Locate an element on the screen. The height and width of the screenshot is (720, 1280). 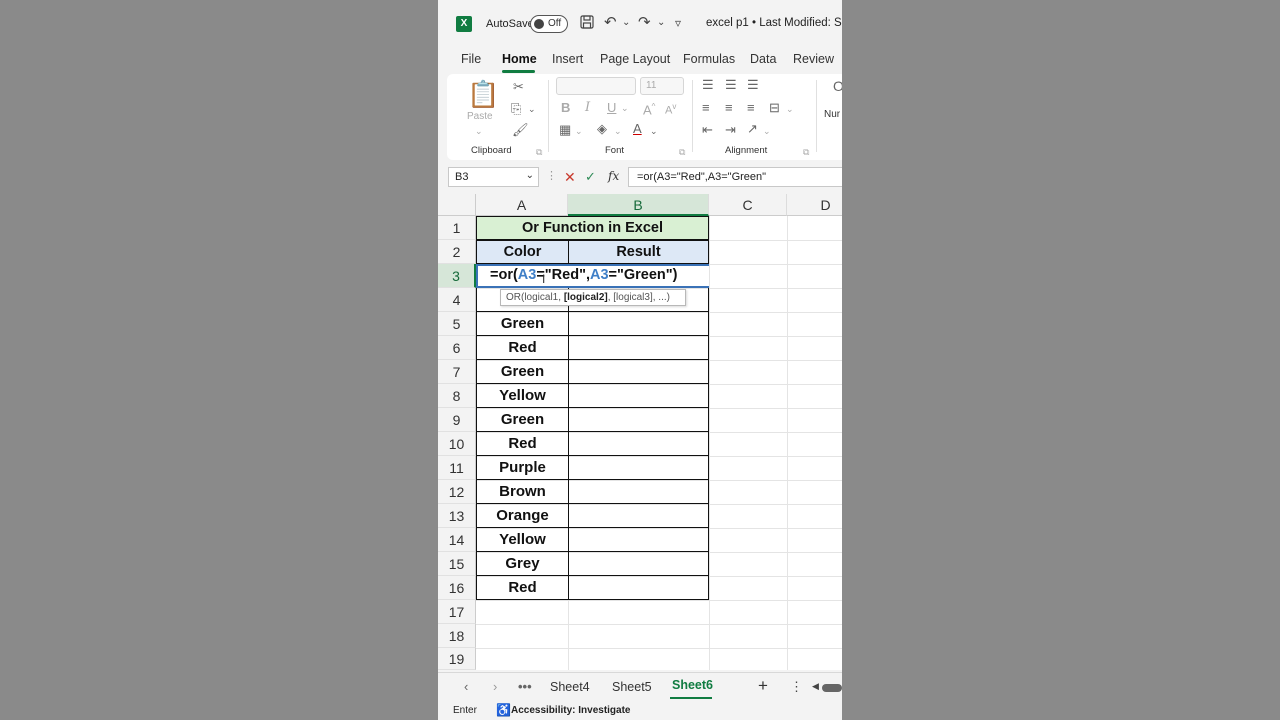
font-size-select: 11 is located at coordinates (662, 86).